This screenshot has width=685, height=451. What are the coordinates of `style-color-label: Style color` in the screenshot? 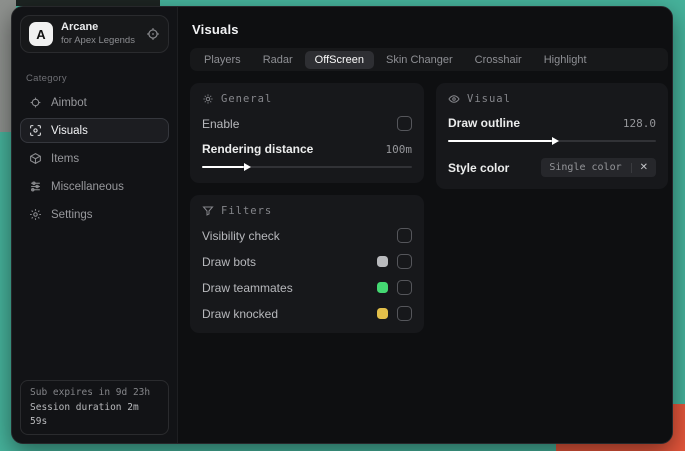 It's located at (479, 167).